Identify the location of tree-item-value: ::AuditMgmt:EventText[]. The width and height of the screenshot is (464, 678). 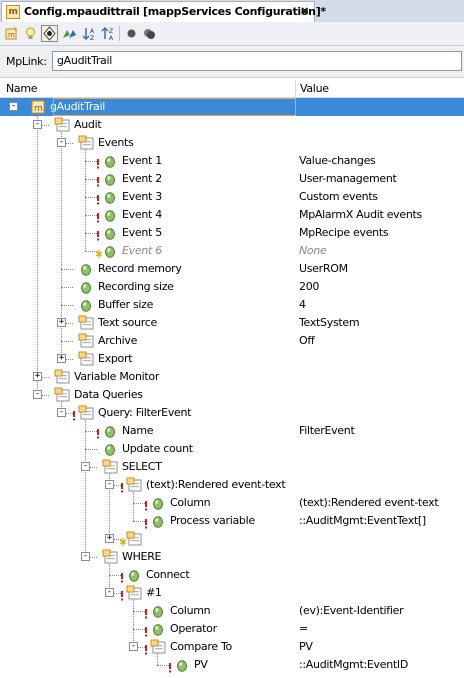
(362, 520).